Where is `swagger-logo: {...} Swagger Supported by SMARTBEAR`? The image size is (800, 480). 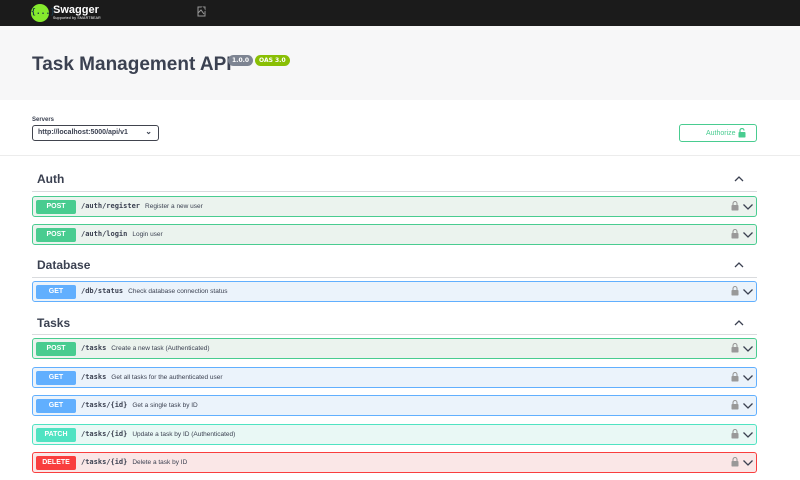
swagger-logo: {...} Swagger Supported by SMARTBEAR is located at coordinates (66, 13).